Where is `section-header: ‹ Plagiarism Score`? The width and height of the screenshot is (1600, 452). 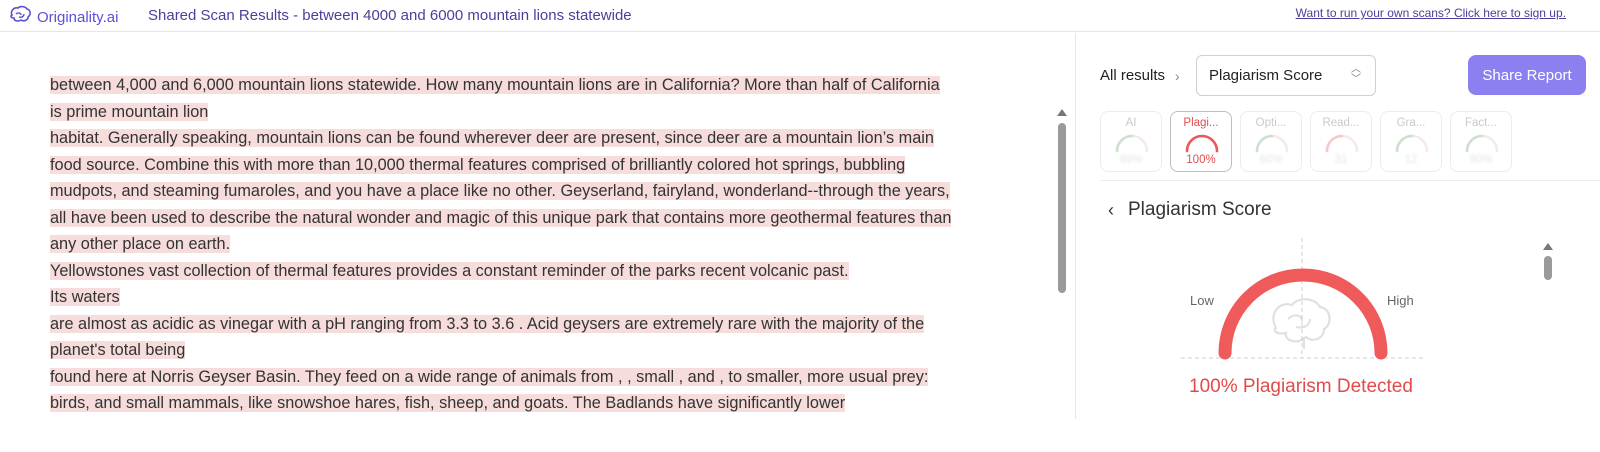 section-header: ‹ Plagiarism Score is located at coordinates (1190, 210).